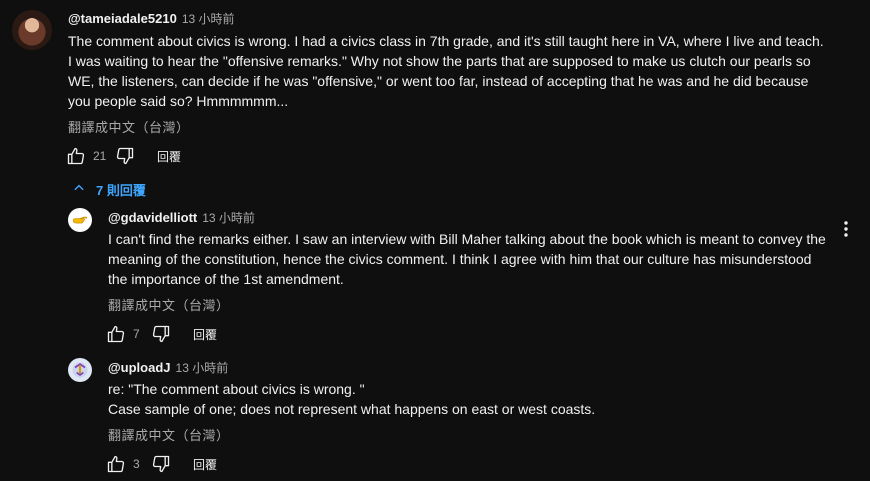  Describe the element at coordinates (136, 334) in the screenshot. I see `like-count: 7` at that location.